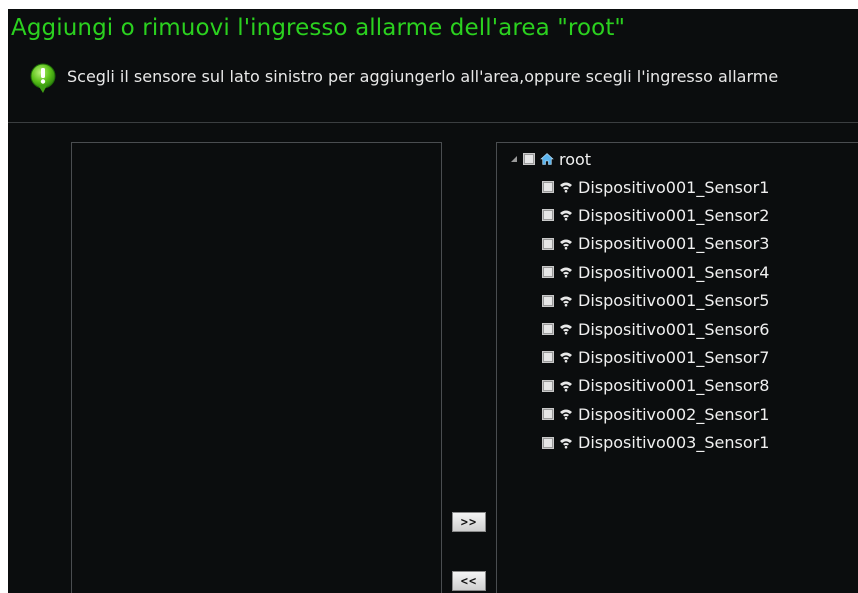  I want to click on tree-node-sensor: Dispositivo001_Sensor2, so click(655, 215).